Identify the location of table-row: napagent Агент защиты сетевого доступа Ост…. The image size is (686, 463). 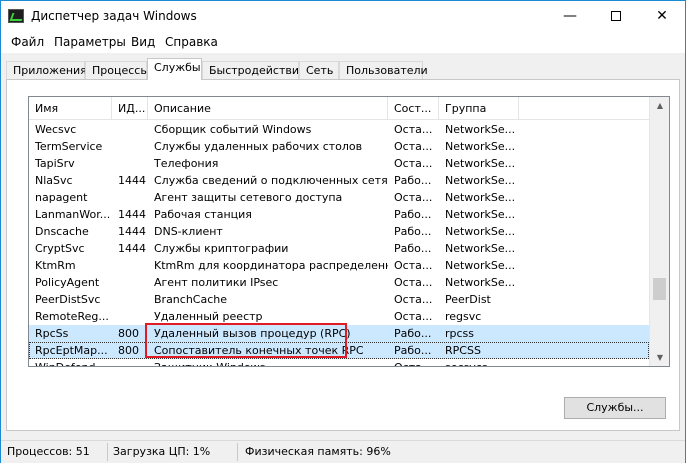
(339, 197).